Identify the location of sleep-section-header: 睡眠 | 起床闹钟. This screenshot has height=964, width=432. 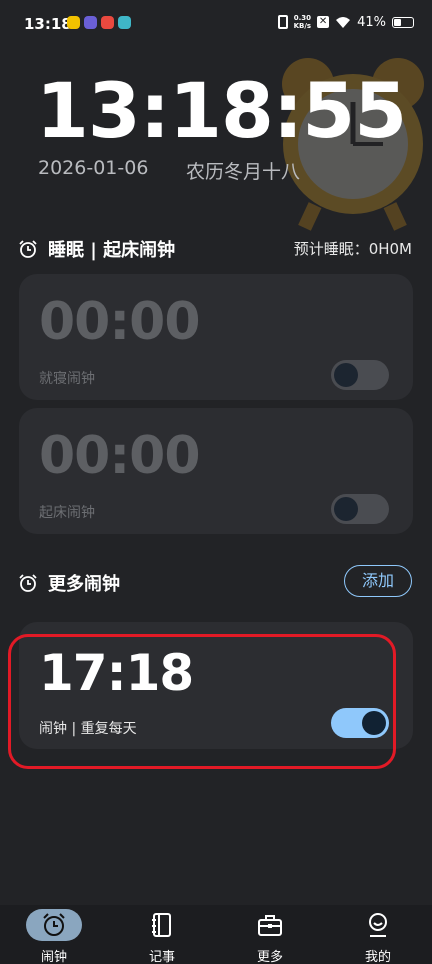
(96, 249).